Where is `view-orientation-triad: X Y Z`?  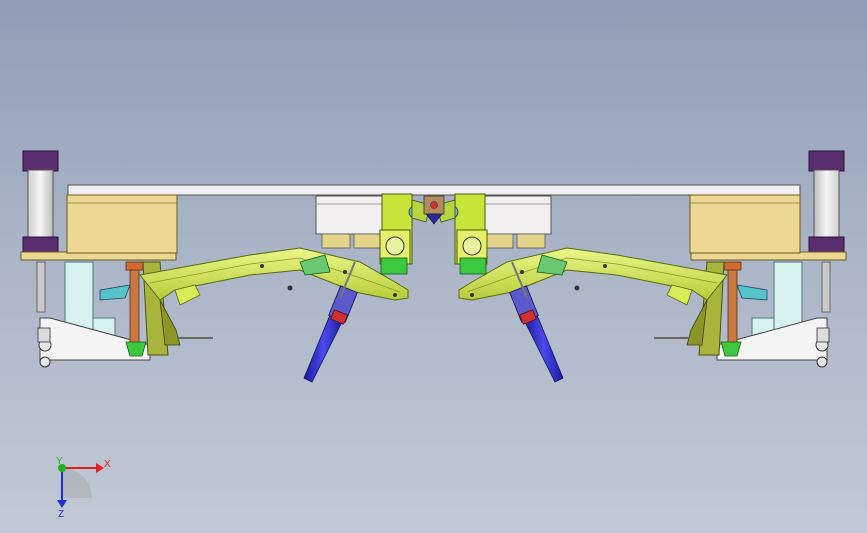
view-orientation-triad: X Y Z is located at coordinates (83, 488).